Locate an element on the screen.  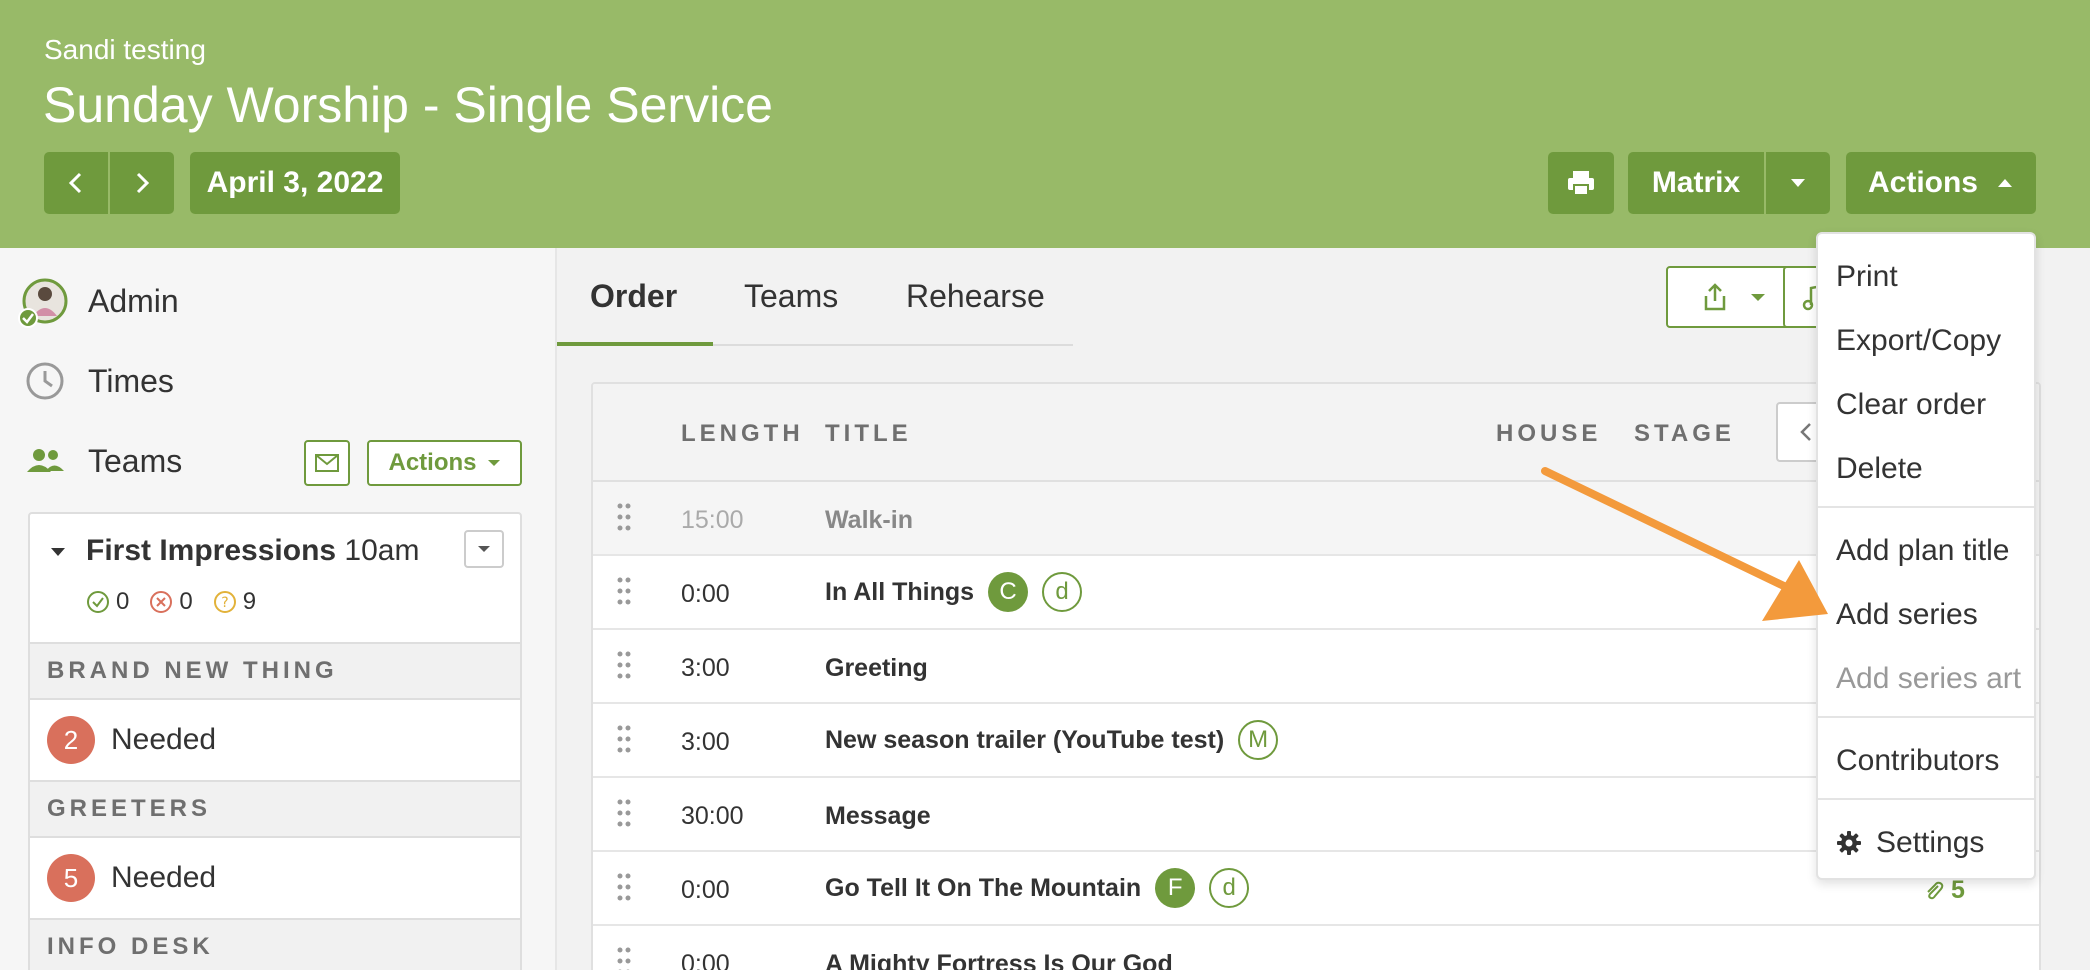
item-title-group: Go Tell It On The Mountain F d is located at coordinates (1037, 888).